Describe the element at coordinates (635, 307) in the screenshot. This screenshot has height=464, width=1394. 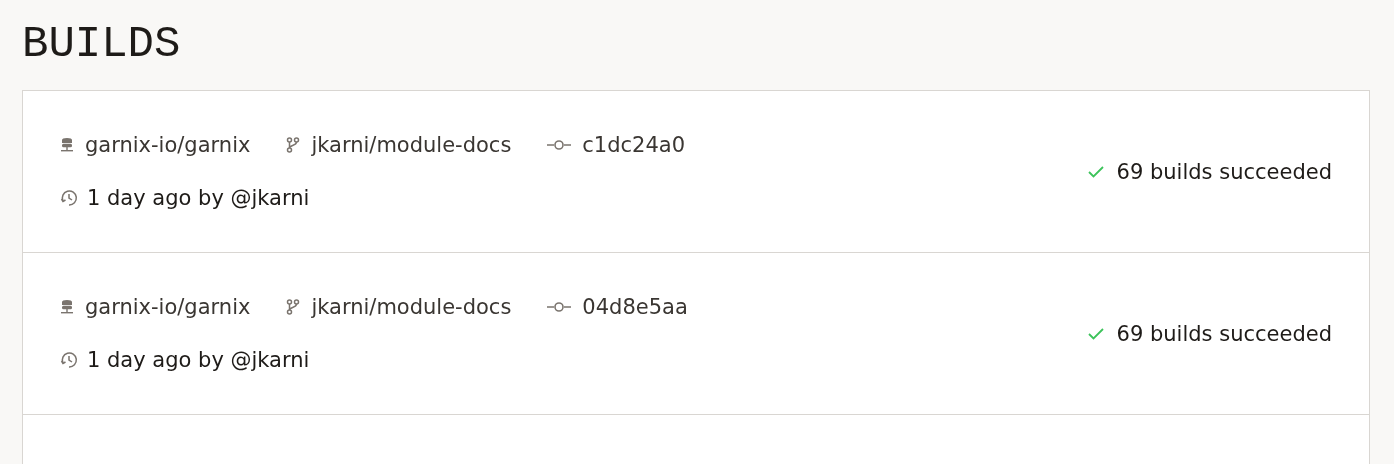
I see `commit-link: 04d8e5aa` at that location.